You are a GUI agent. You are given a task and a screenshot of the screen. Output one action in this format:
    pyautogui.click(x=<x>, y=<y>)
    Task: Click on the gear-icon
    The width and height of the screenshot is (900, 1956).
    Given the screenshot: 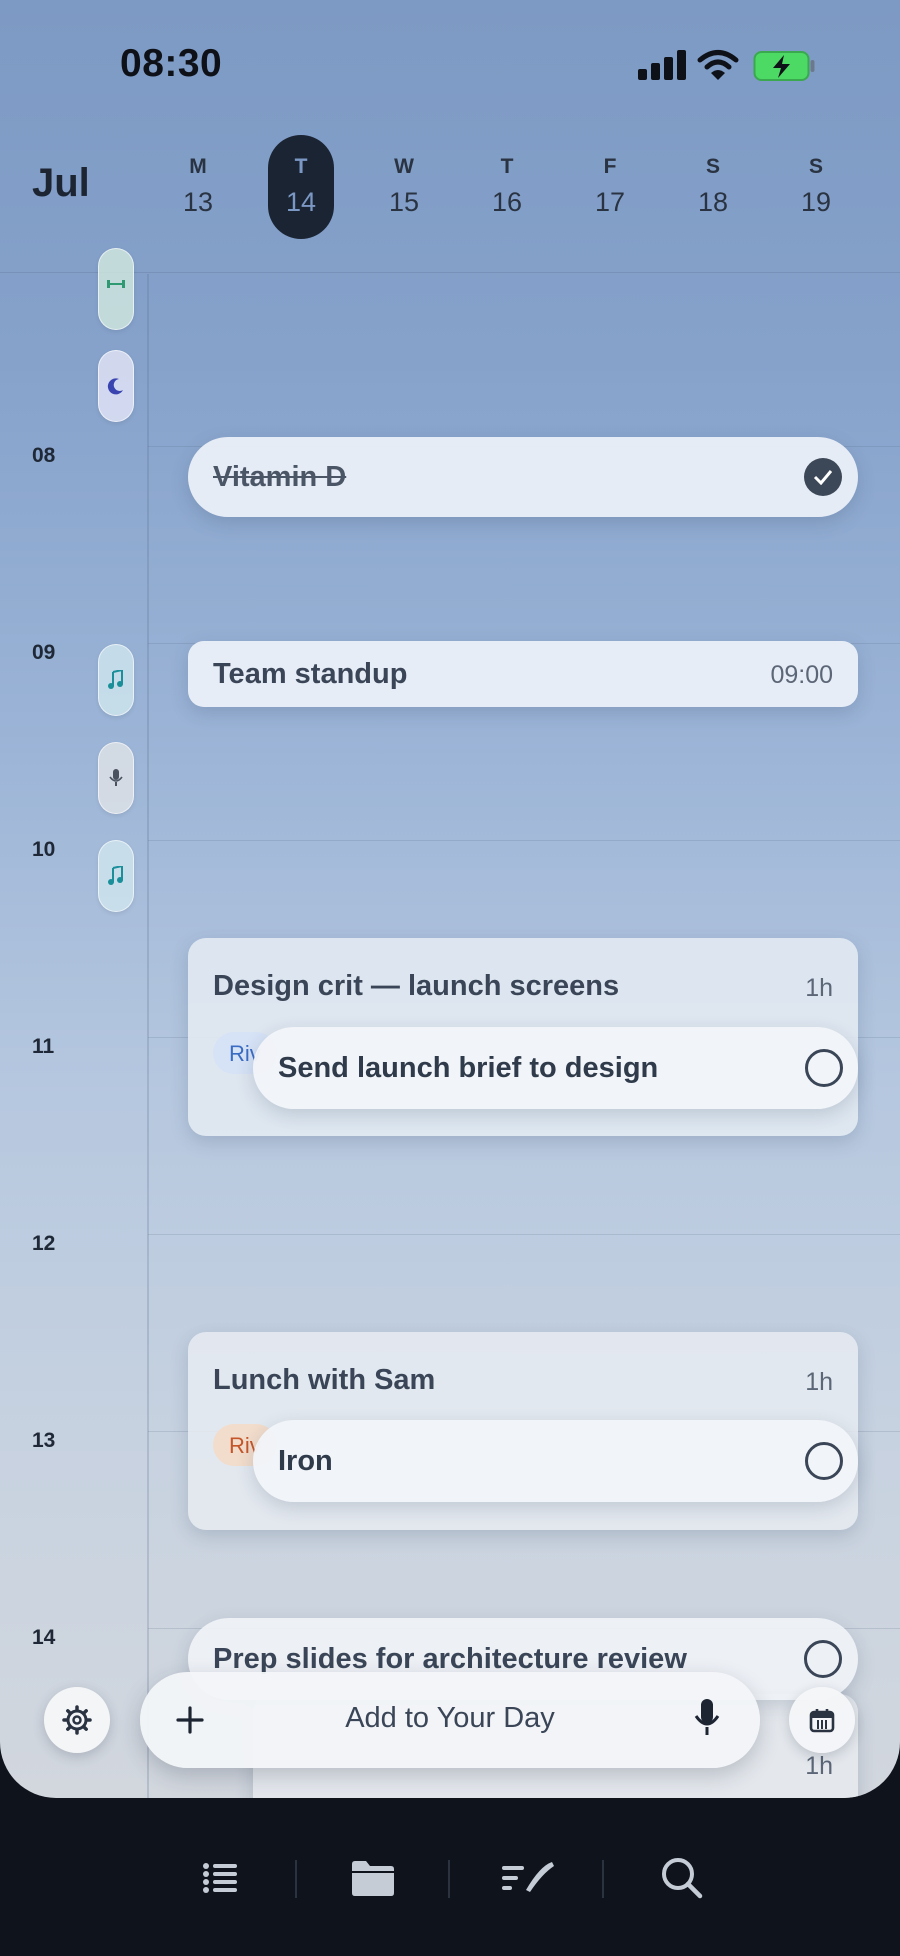 What is the action you would take?
    pyautogui.click(x=77, y=1720)
    